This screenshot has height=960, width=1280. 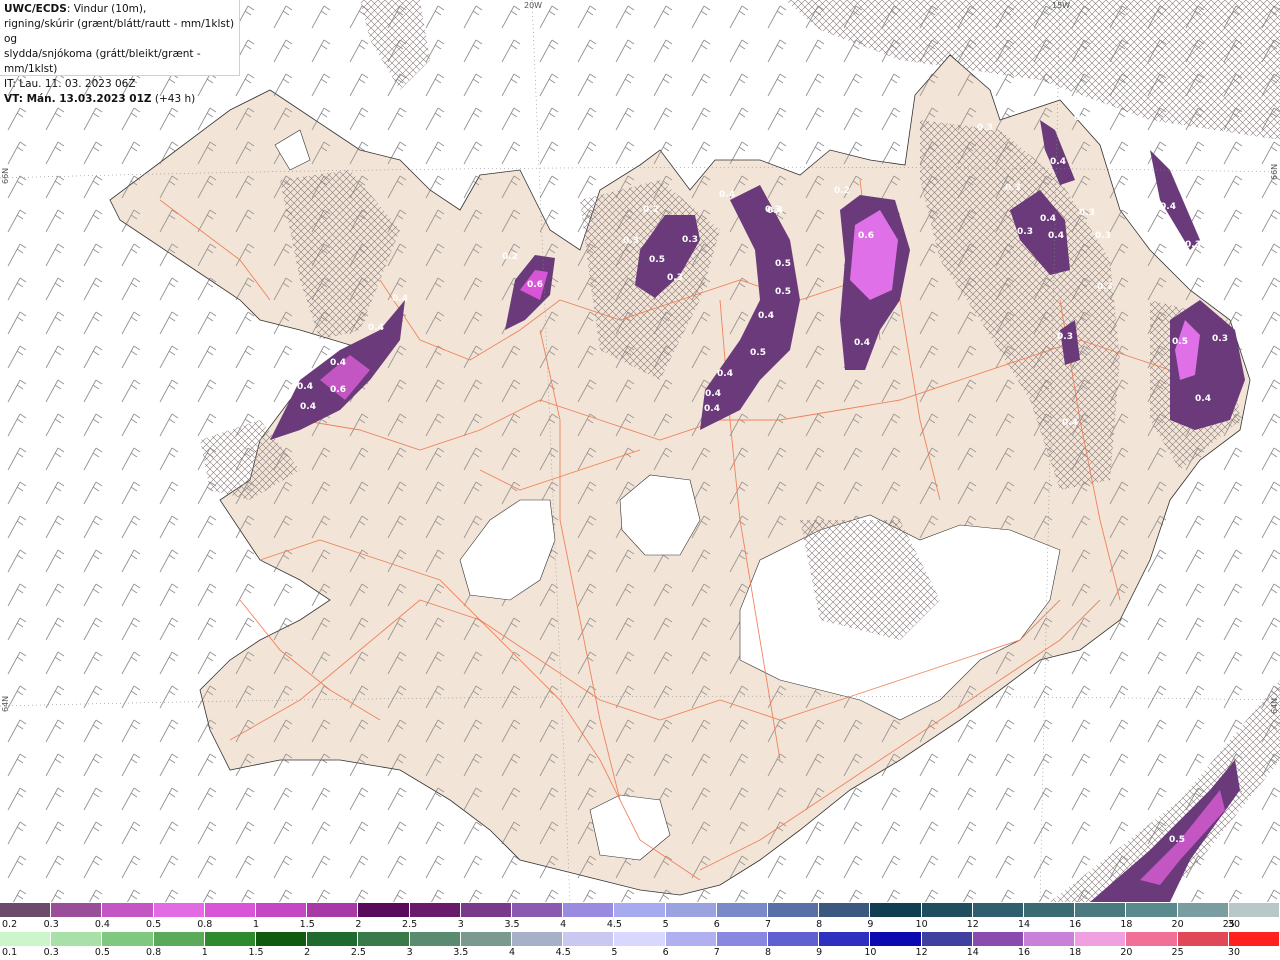 What do you see at coordinates (102, 924) in the screenshot?
I see `legend-tick-label: 0.4` at bounding box center [102, 924].